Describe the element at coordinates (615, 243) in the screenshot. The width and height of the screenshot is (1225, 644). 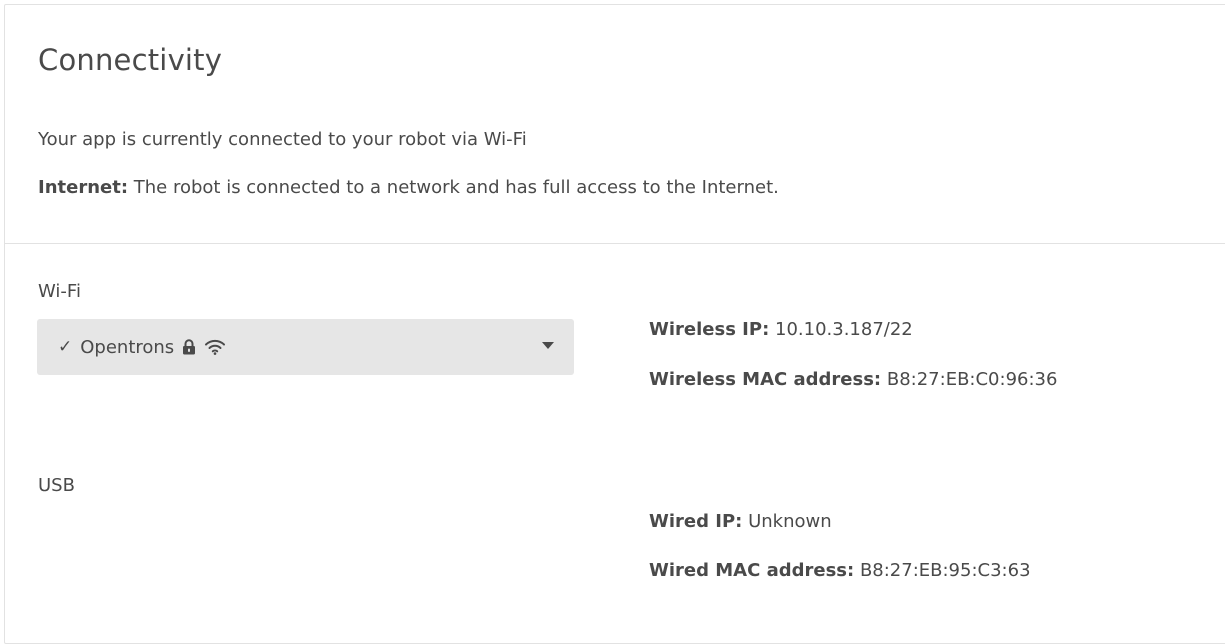
I see `section-divider` at that location.